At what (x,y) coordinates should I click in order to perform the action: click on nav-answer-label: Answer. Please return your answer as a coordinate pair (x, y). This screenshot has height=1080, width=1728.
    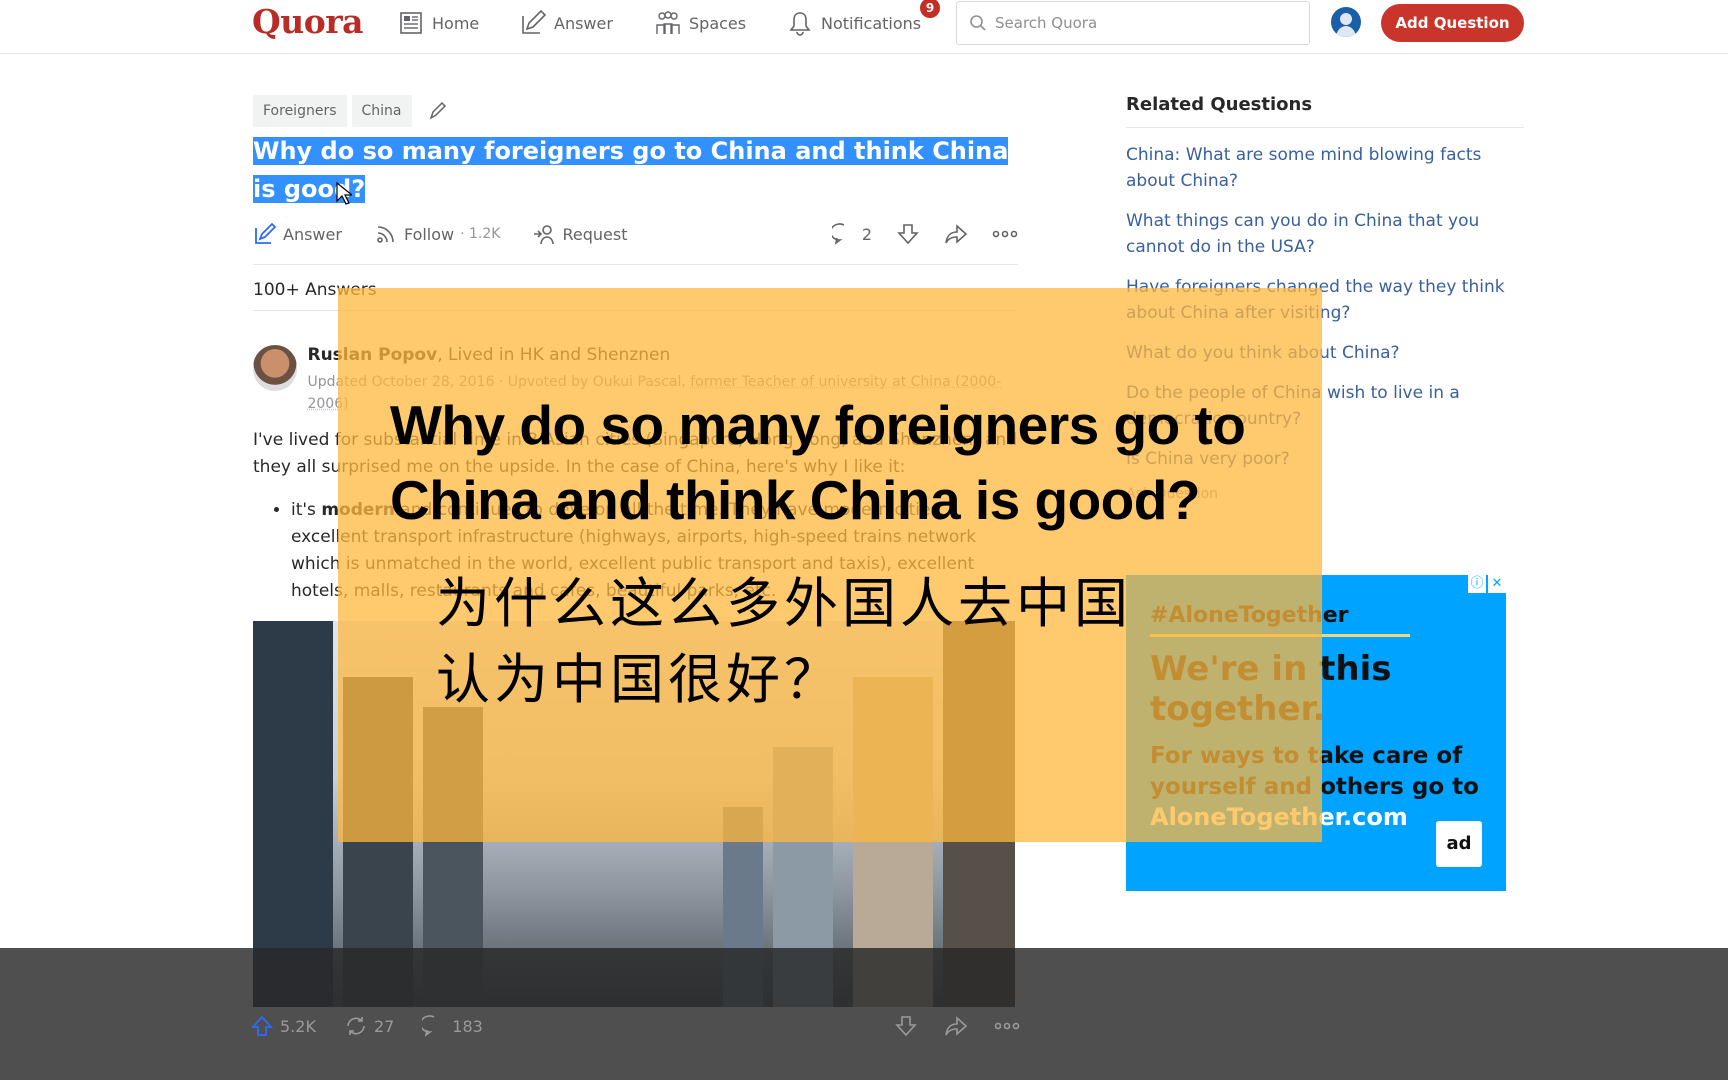
    Looking at the image, I should click on (583, 23).